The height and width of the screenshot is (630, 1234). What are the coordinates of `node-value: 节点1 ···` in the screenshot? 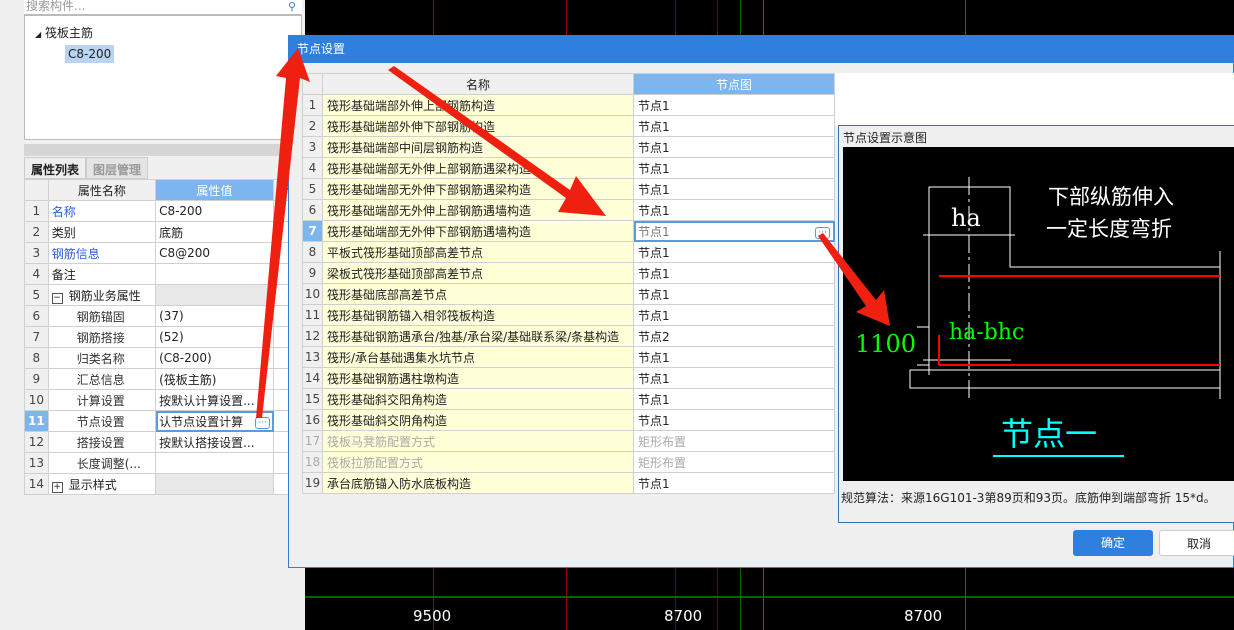 It's located at (734, 231).